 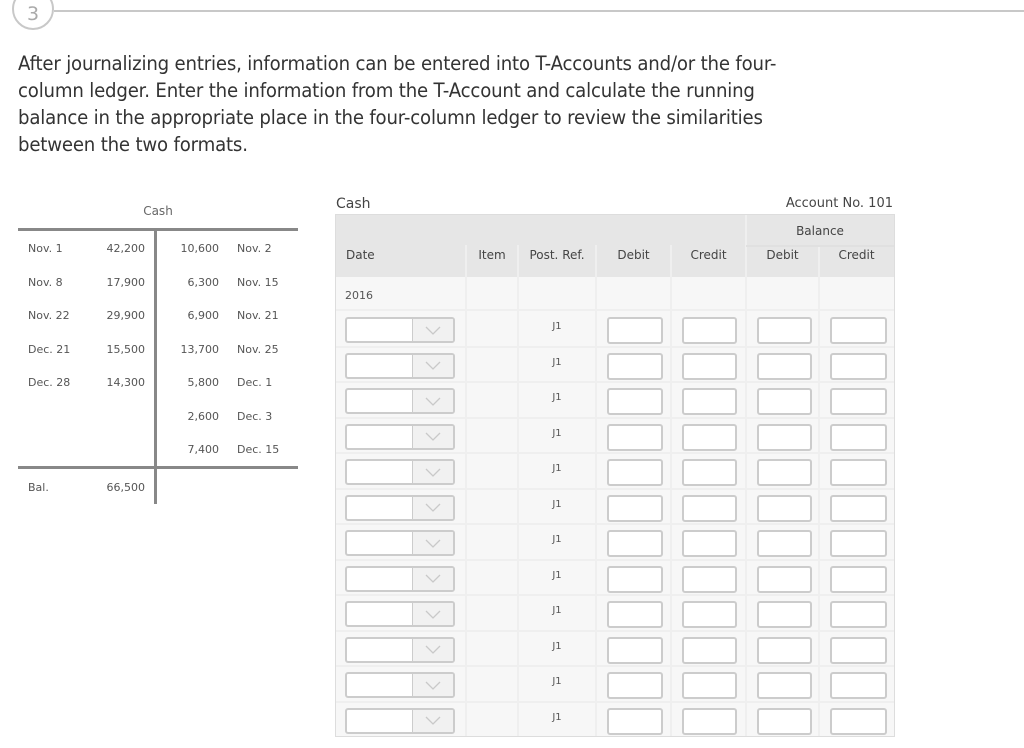 What do you see at coordinates (708, 255) in the screenshot?
I see `header-credit: Credit` at bounding box center [708, 255].